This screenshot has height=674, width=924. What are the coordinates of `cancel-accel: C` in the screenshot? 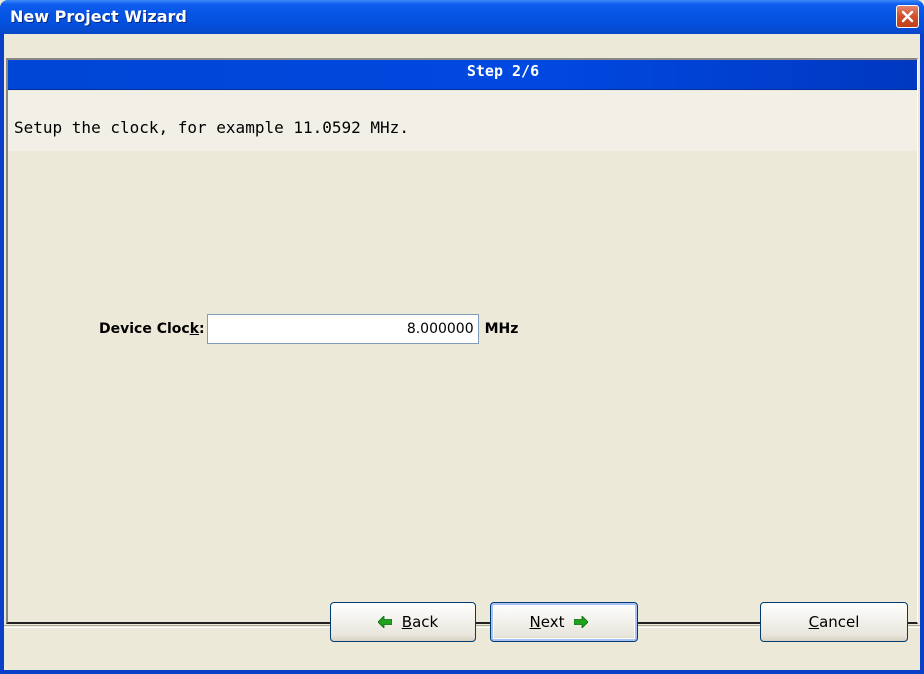 It's located at (814, 622).